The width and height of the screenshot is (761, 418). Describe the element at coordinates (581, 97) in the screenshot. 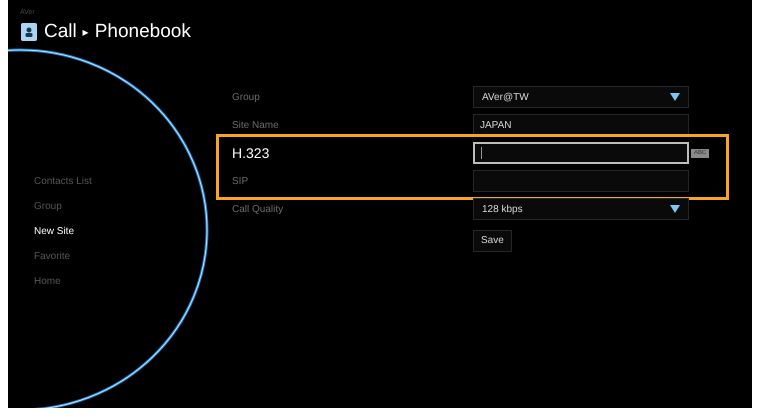

I see `dropdown-field: AVer@TW` at that location.